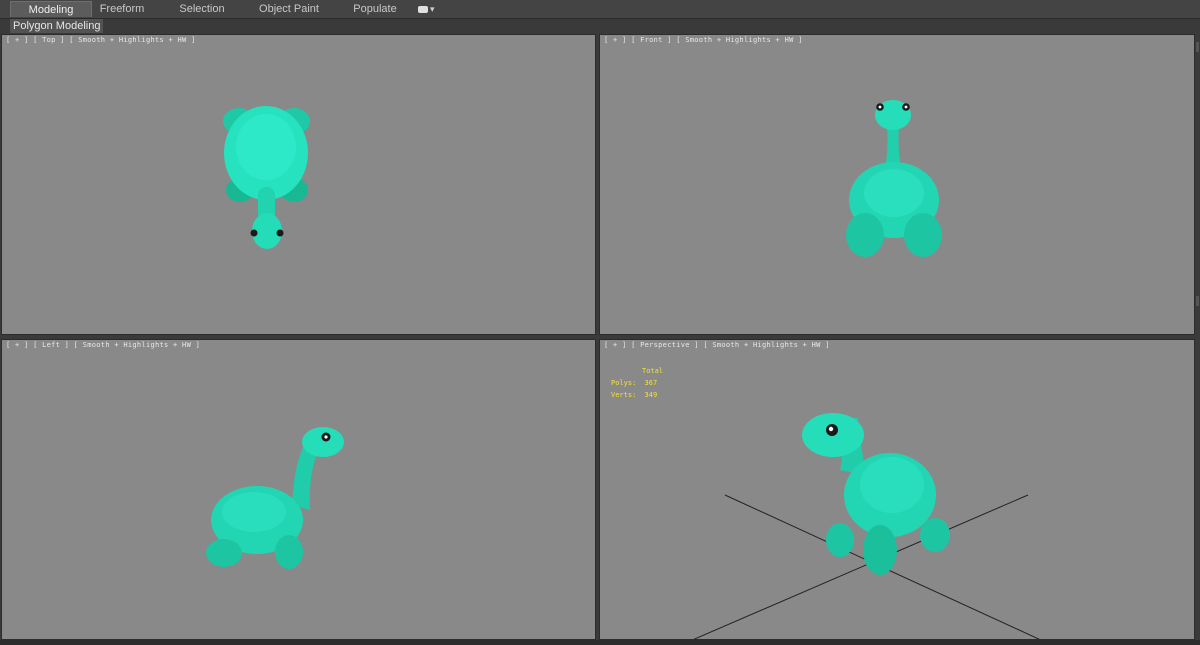 The height and width of the screenshot is (645, 1200). I want to click on tab-populate: Populate, so click(375, 9).